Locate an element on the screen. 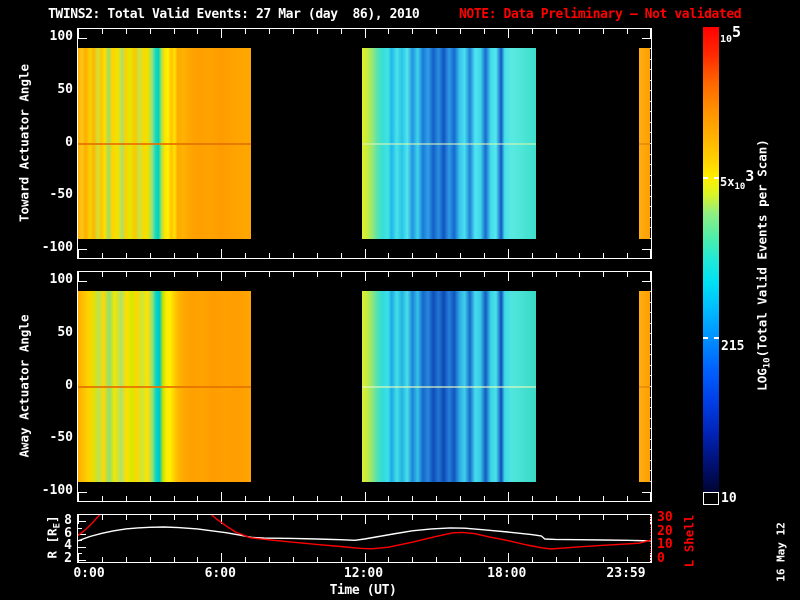 The width and height of the screenshot is (800, 600). y-tick-label: 0 is located at coordinates (69, 142).